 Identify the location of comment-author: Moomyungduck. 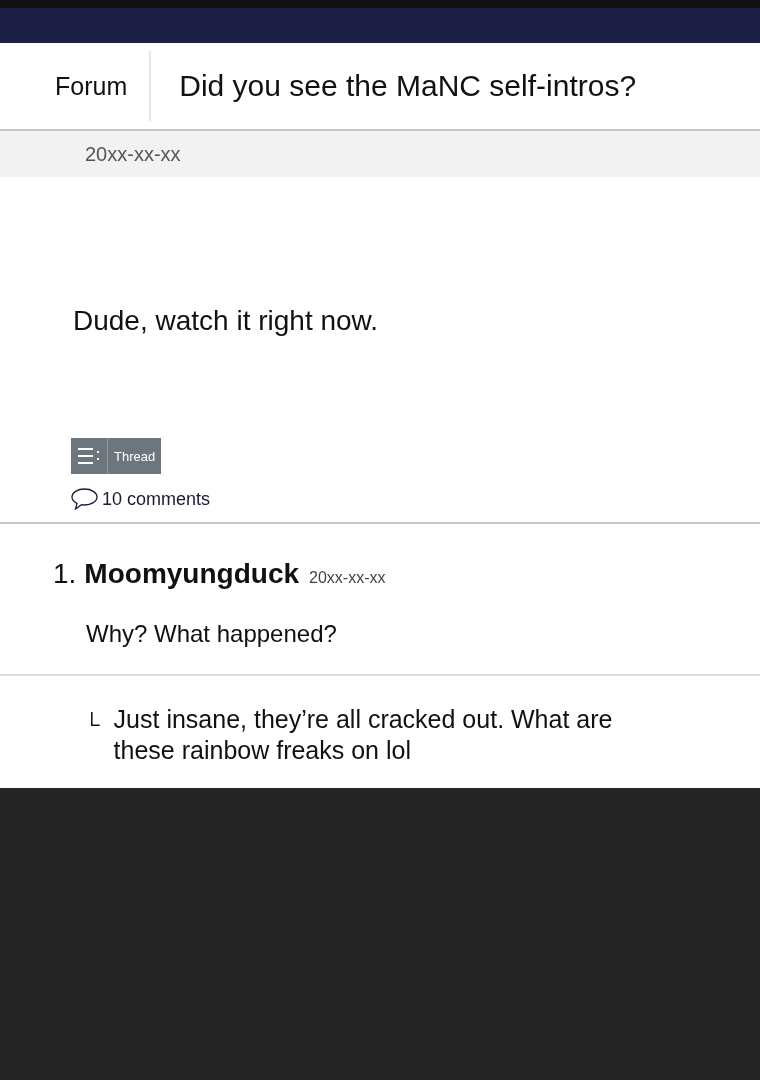
(192, 574).